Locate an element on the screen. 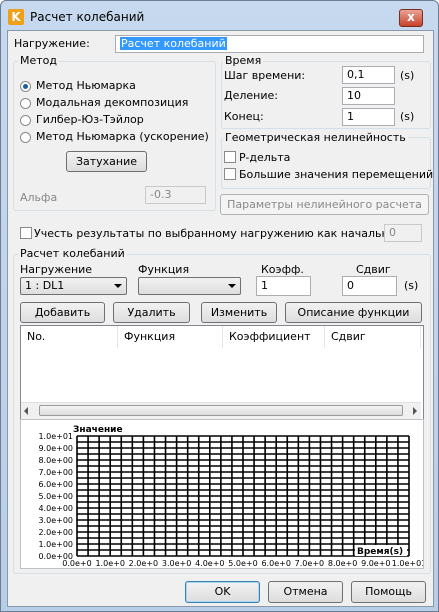 The height and width of the screenshot is (612, 439). time-step-field: 0,1 is located at coordinates (368, 75).